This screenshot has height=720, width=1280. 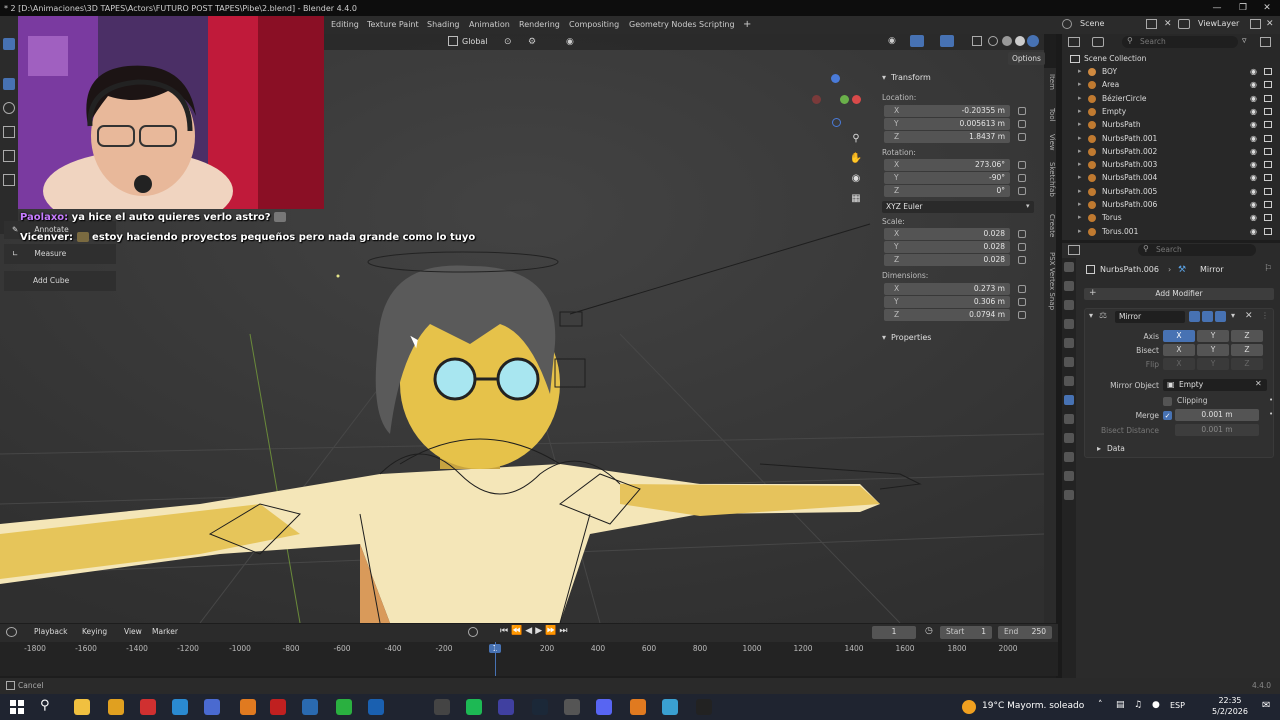 What do you see at coordinates (1069, 324) in the screenshot?
I see `view-layer-tab-icon` at bounding box center [1069, 324].